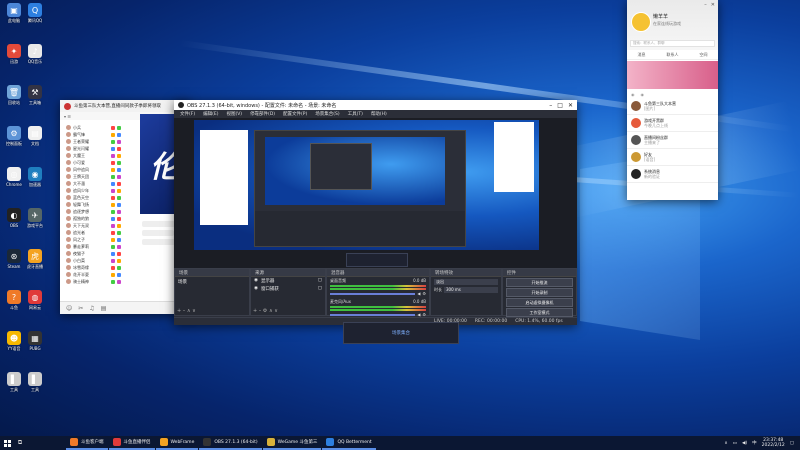 Image resolution: width=800 pixels, height=450 pixels. I want to click on qq-tab: 空间, so click(704, 55).